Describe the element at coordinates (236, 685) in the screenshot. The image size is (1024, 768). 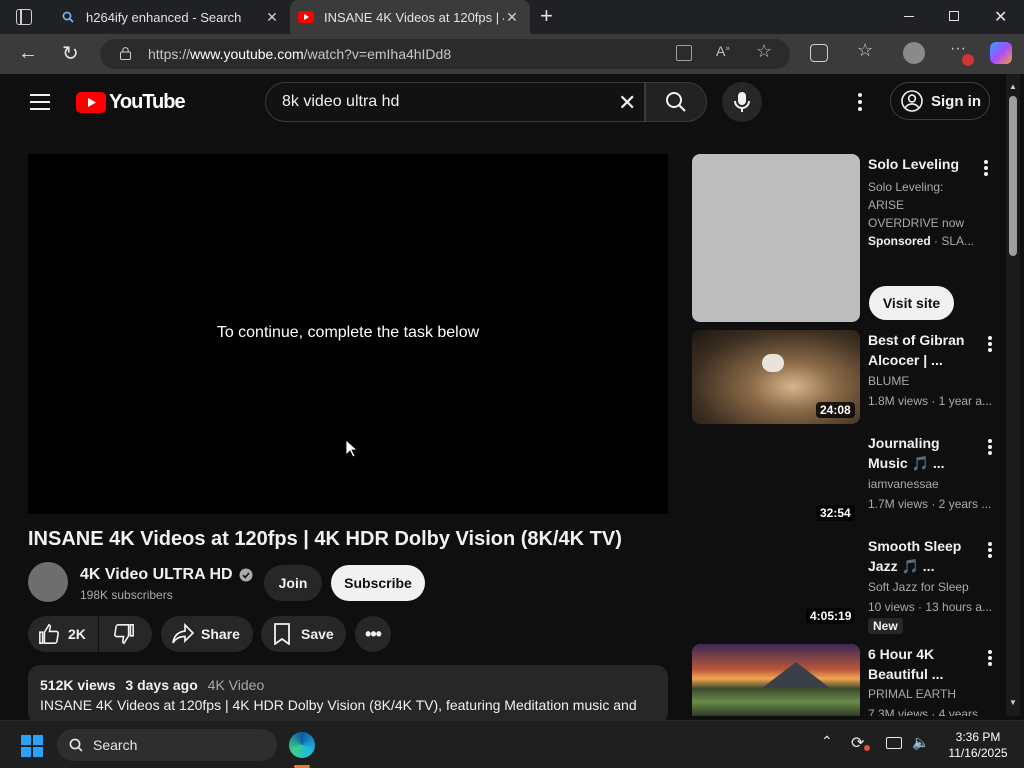
I see `description-tag: 4K Video` at that location.